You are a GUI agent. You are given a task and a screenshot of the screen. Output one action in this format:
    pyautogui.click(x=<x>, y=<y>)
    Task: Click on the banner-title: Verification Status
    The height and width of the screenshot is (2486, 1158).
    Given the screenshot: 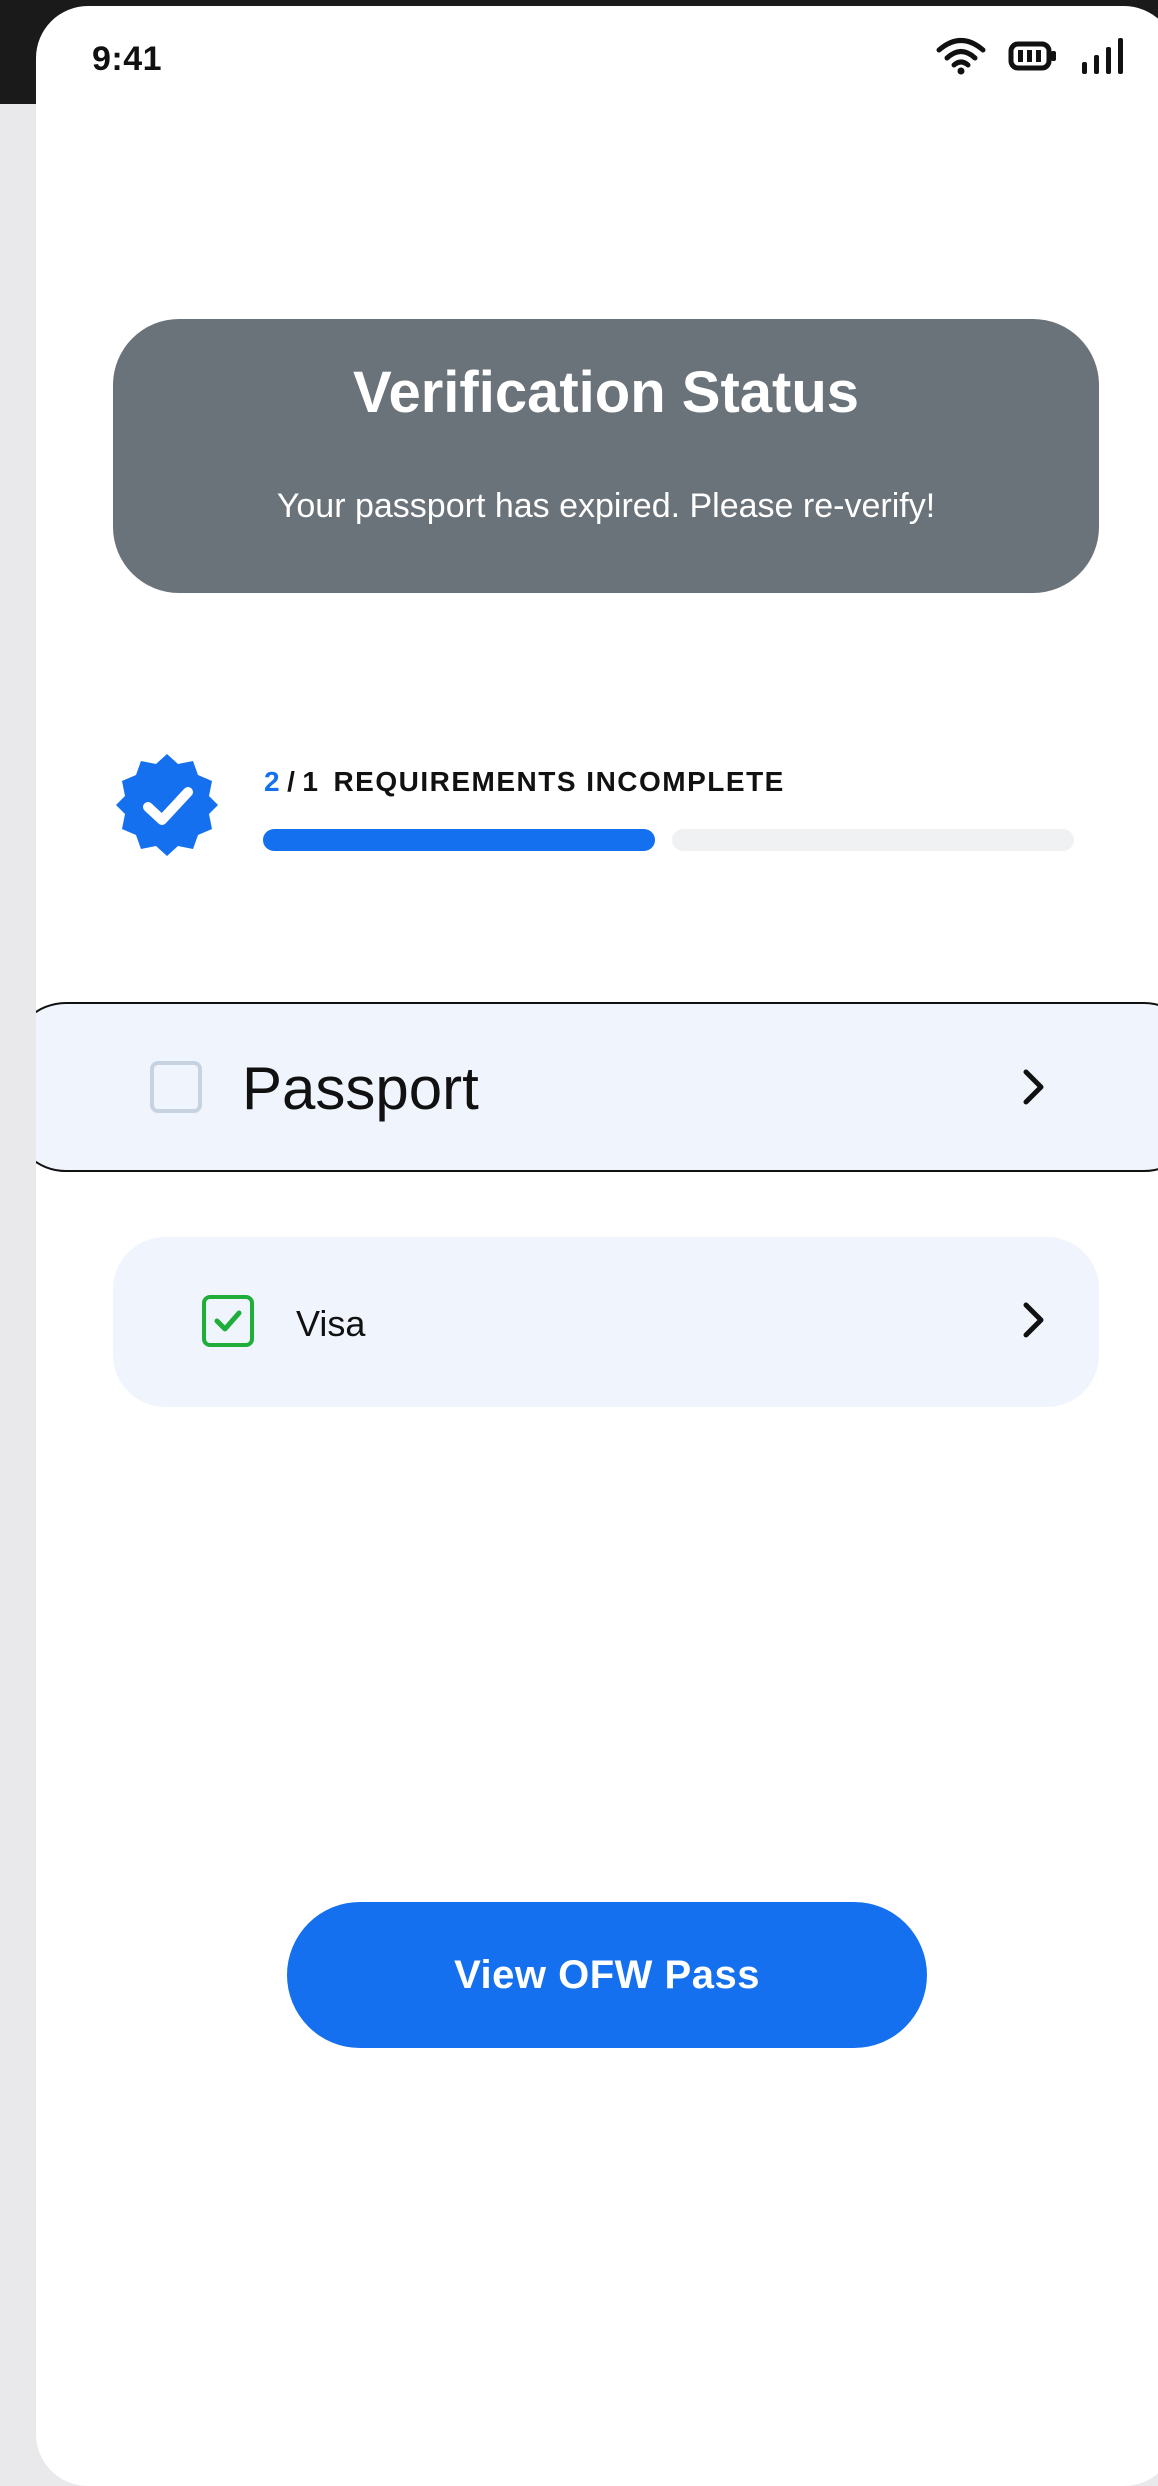 What is the action you would take?
    pyautogui.click(x=606, y=392)
    